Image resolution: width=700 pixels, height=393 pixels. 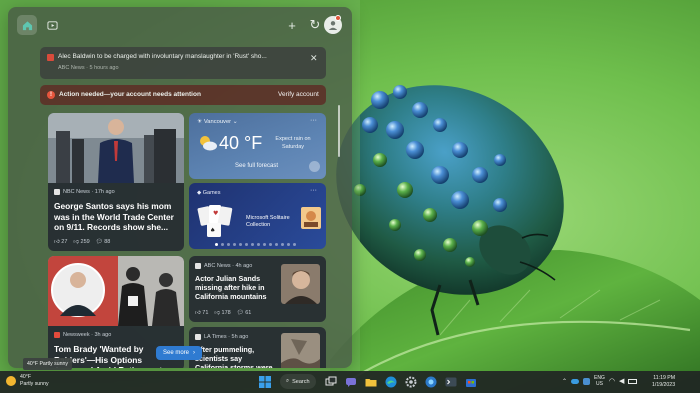 I want to click on taskbar-temp: 40°F, so click(x=26, y=377).